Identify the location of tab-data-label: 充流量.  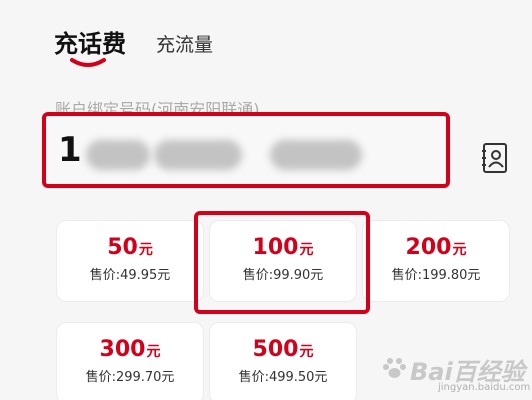
(185, 45).